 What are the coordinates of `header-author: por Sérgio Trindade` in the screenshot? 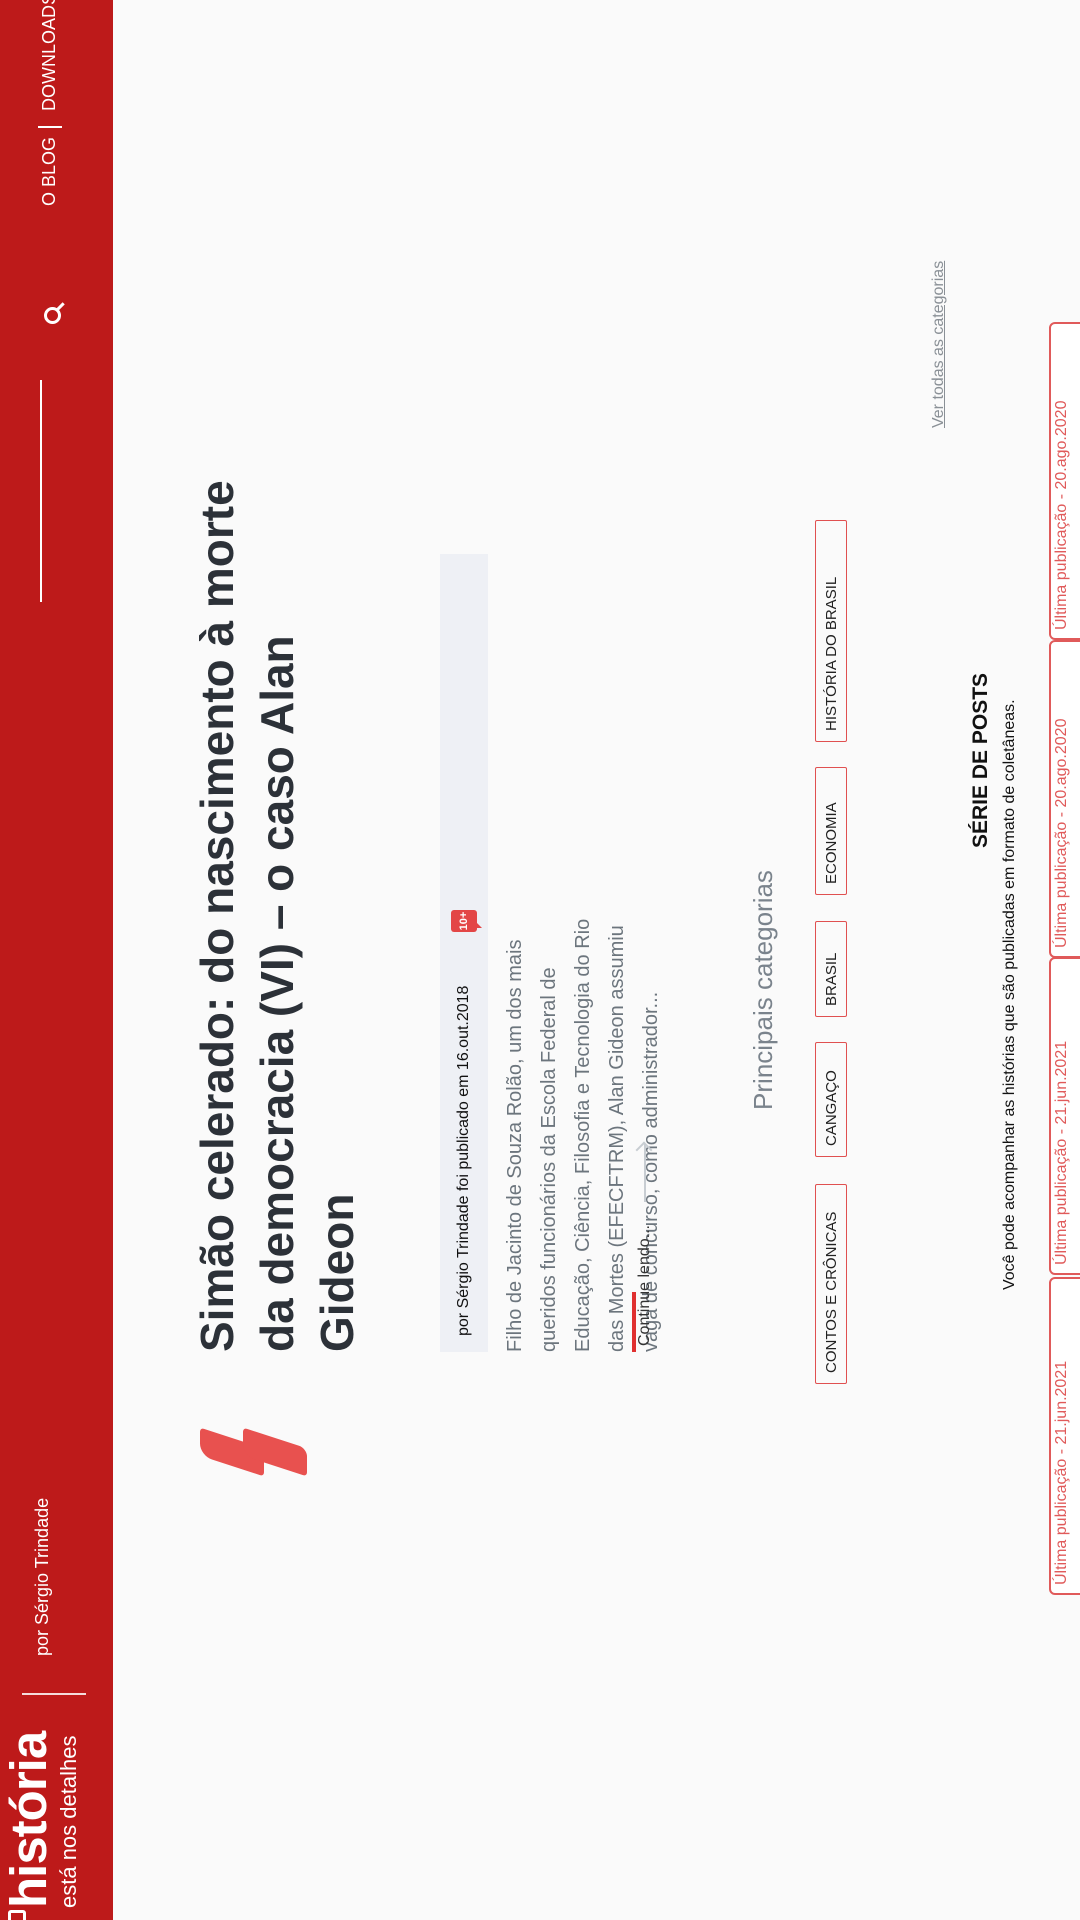 It's located at (42, 1576).